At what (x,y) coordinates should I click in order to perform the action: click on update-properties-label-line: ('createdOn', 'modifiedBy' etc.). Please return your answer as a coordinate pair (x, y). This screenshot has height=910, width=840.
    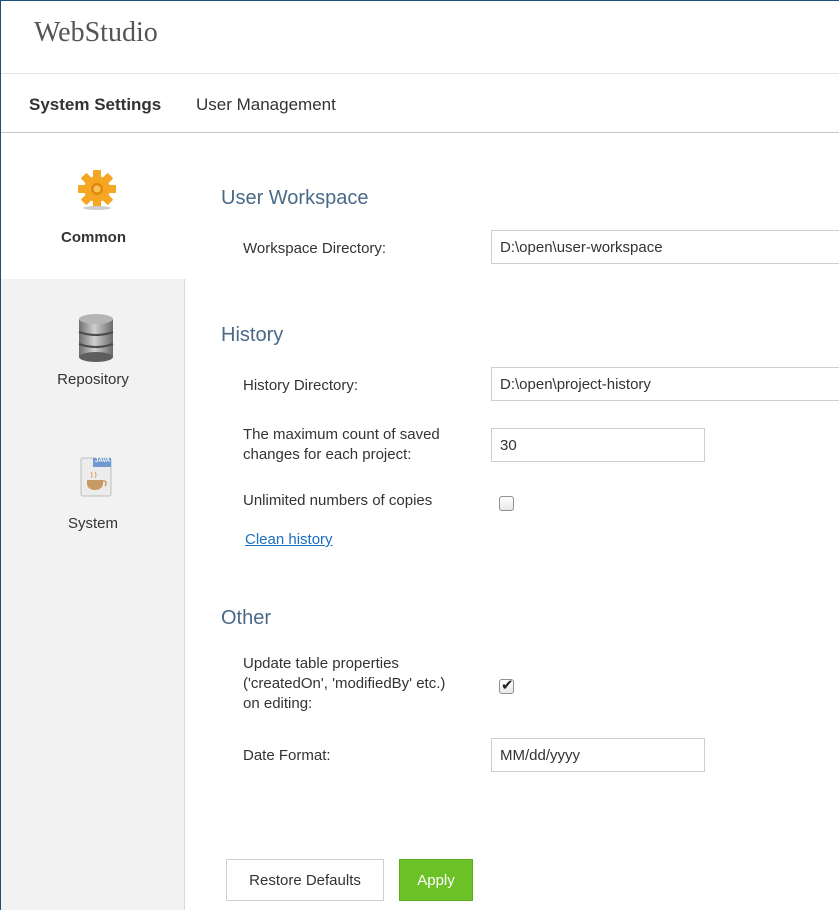
    Looking at the image, I should click on (344, 683).